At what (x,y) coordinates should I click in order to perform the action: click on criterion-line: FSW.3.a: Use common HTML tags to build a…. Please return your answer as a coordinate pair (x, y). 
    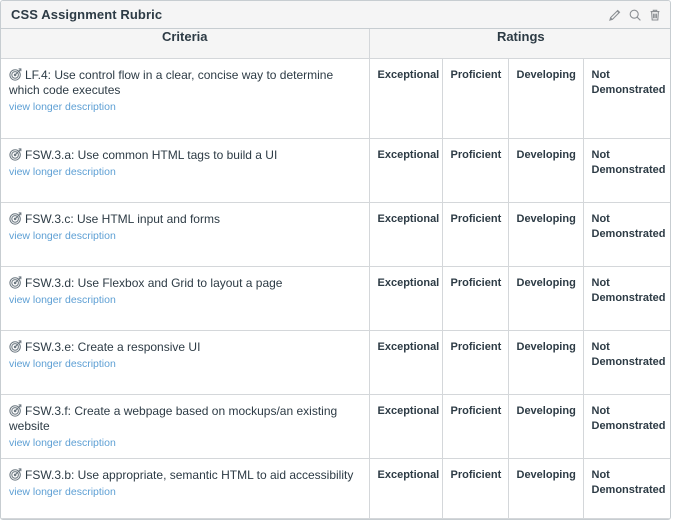
    Looking at the image, I should click on (184, 155).